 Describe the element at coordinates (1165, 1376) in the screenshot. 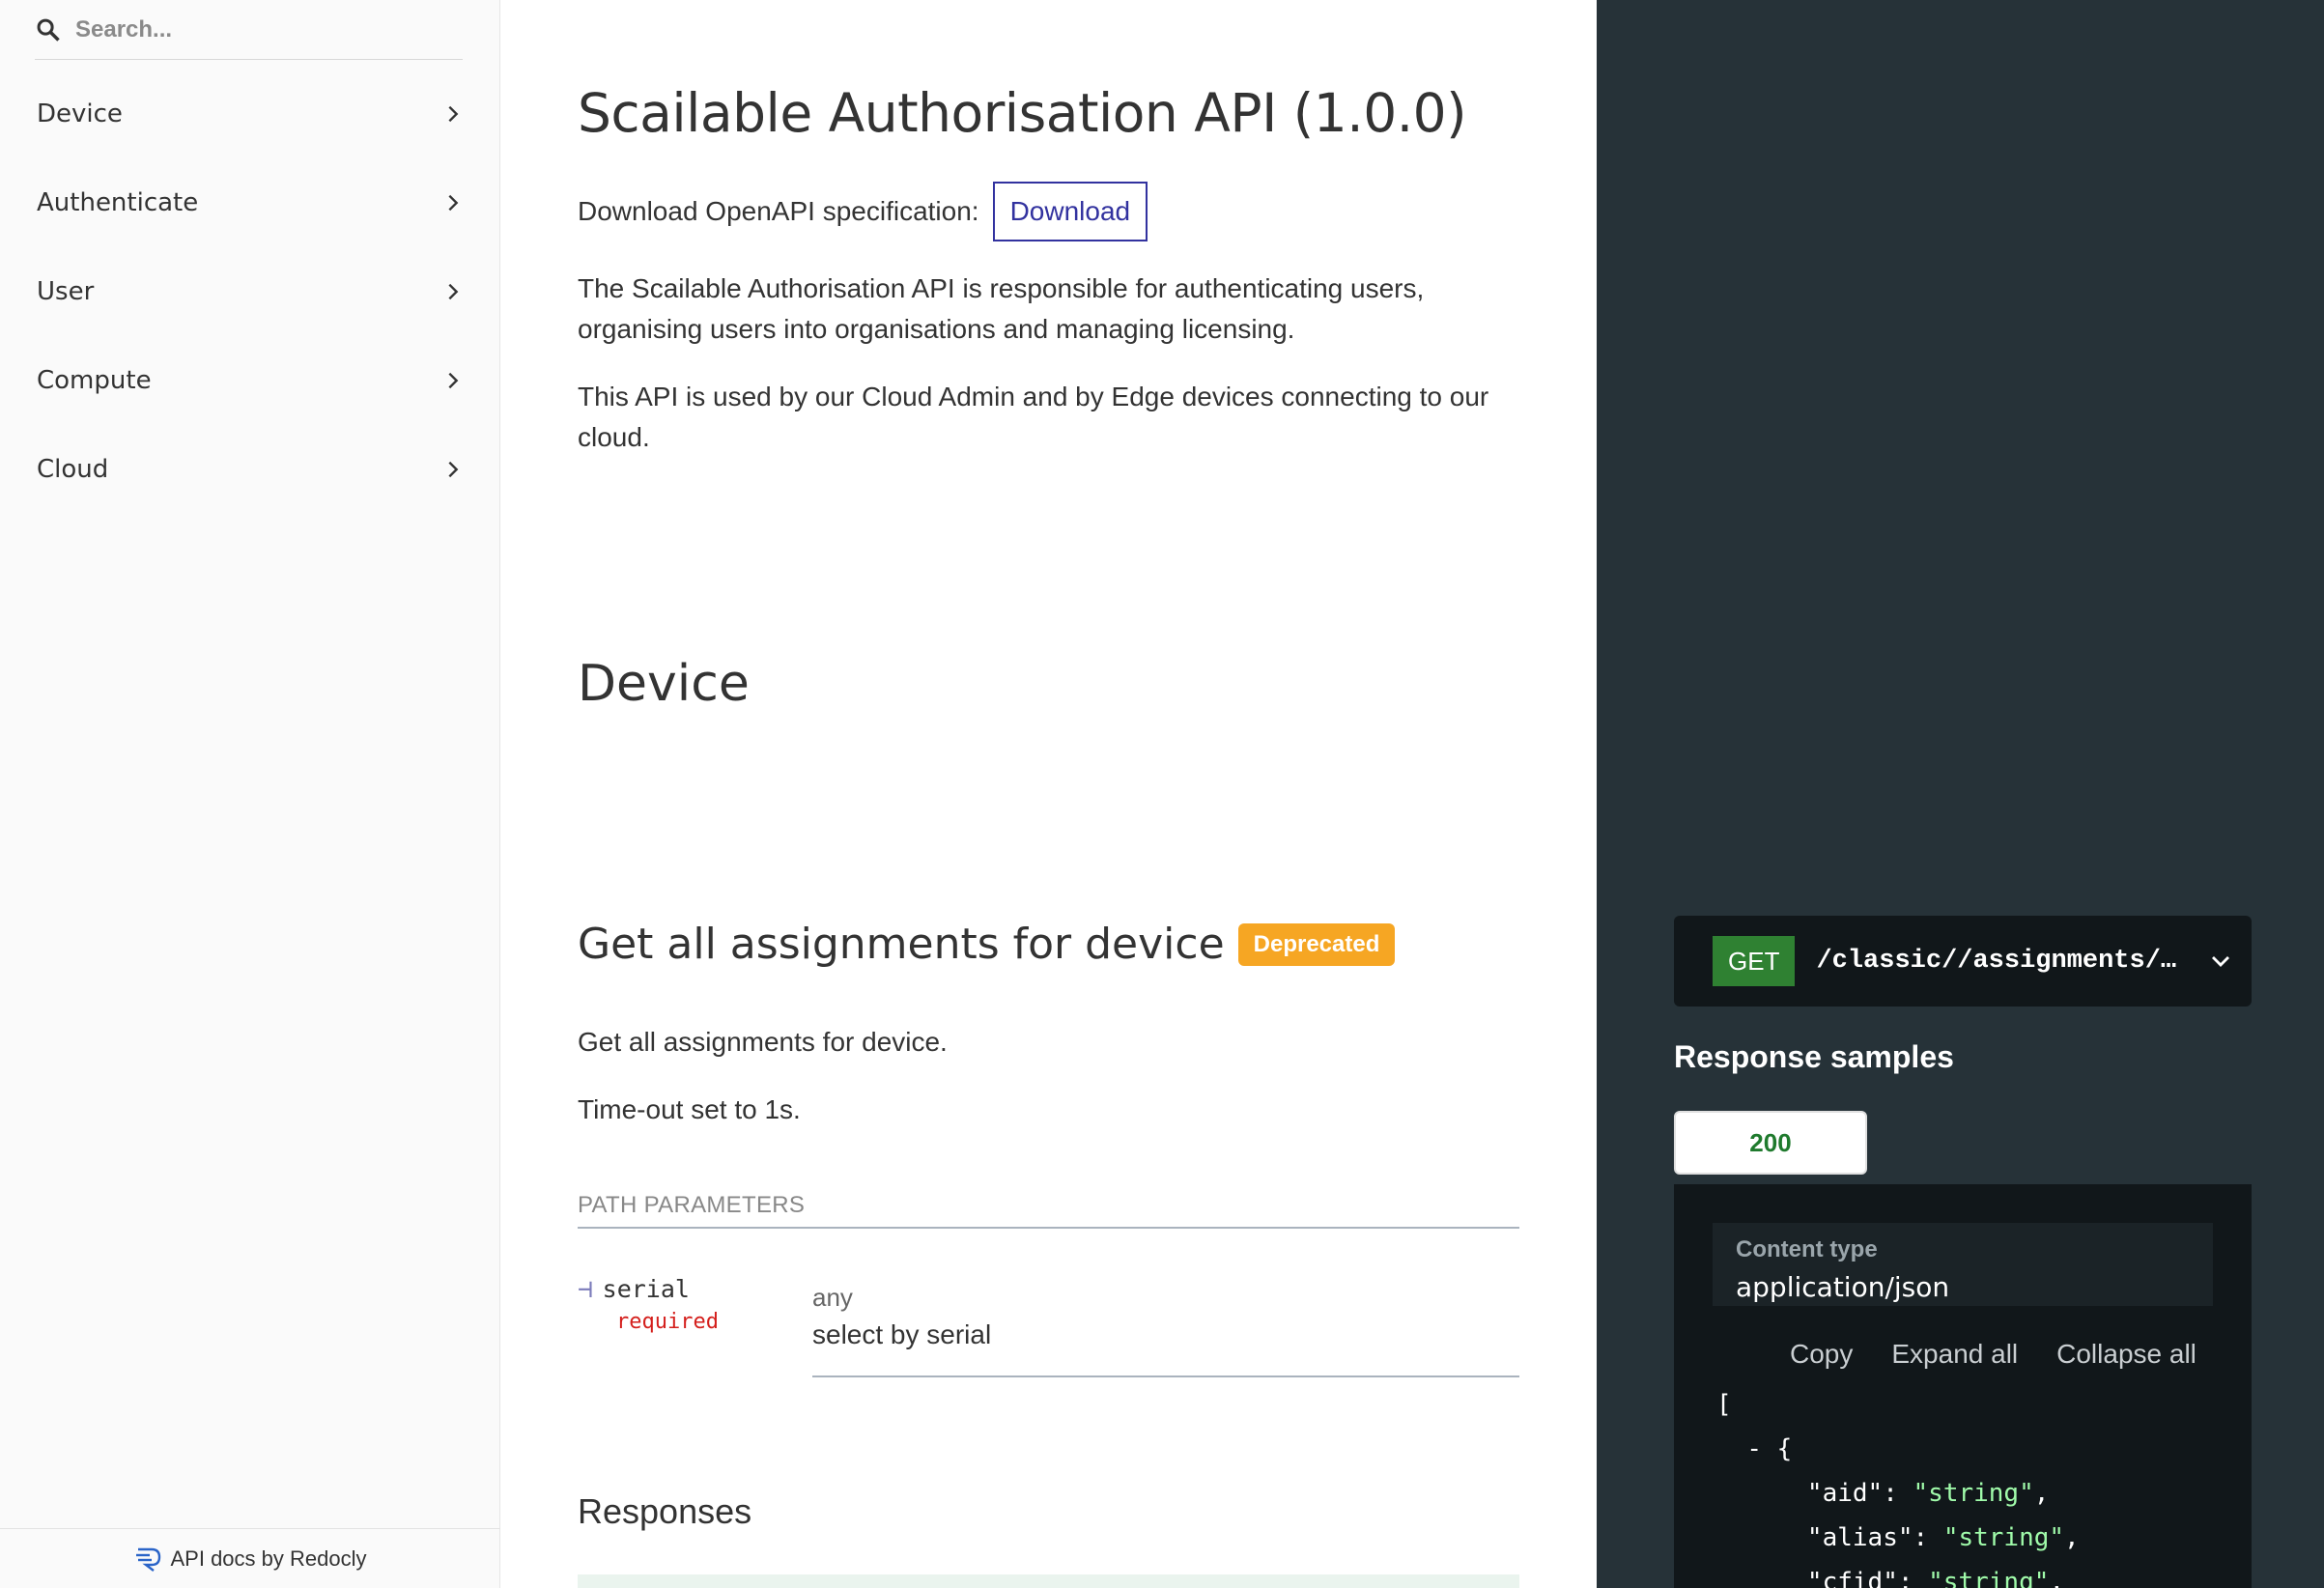

I see `divider` at that location.